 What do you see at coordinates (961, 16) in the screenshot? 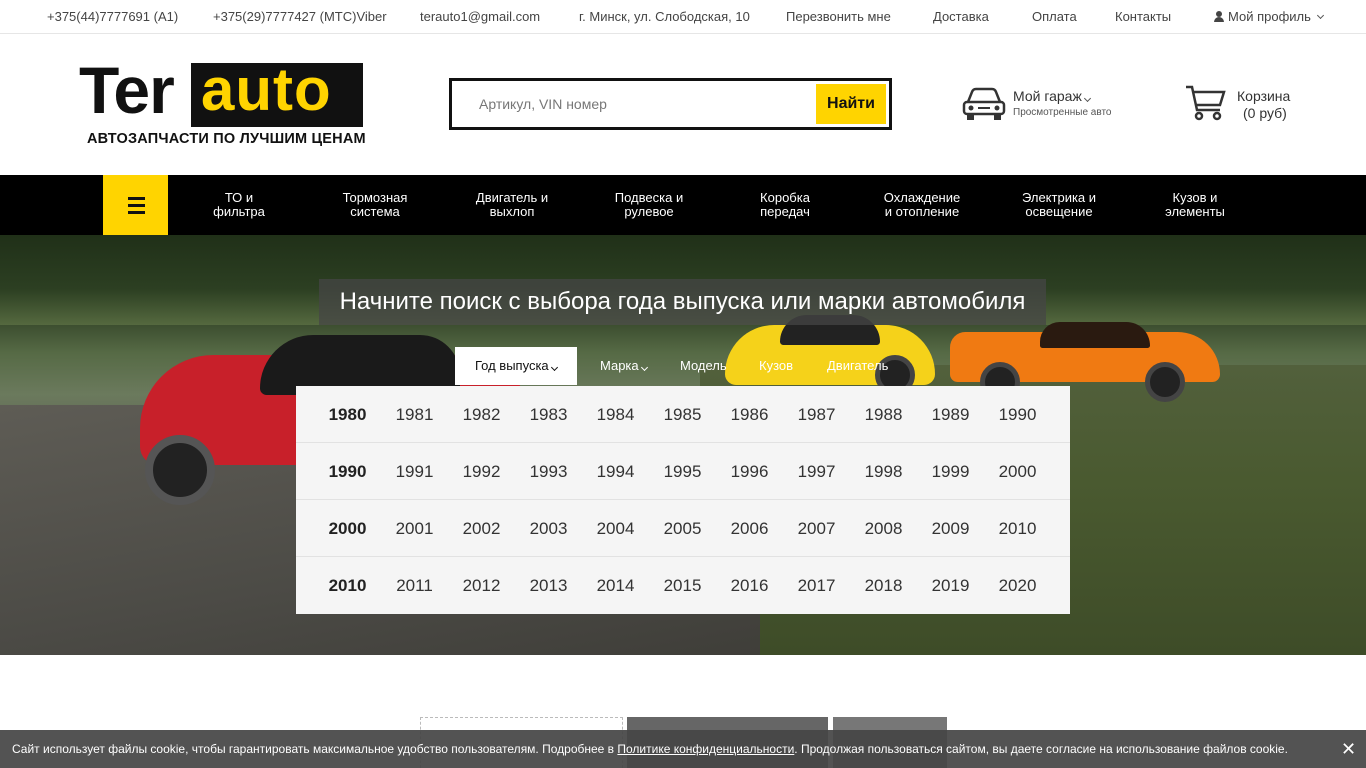
I see `delivery-link: Доставка` at bounding box center [961, 16].